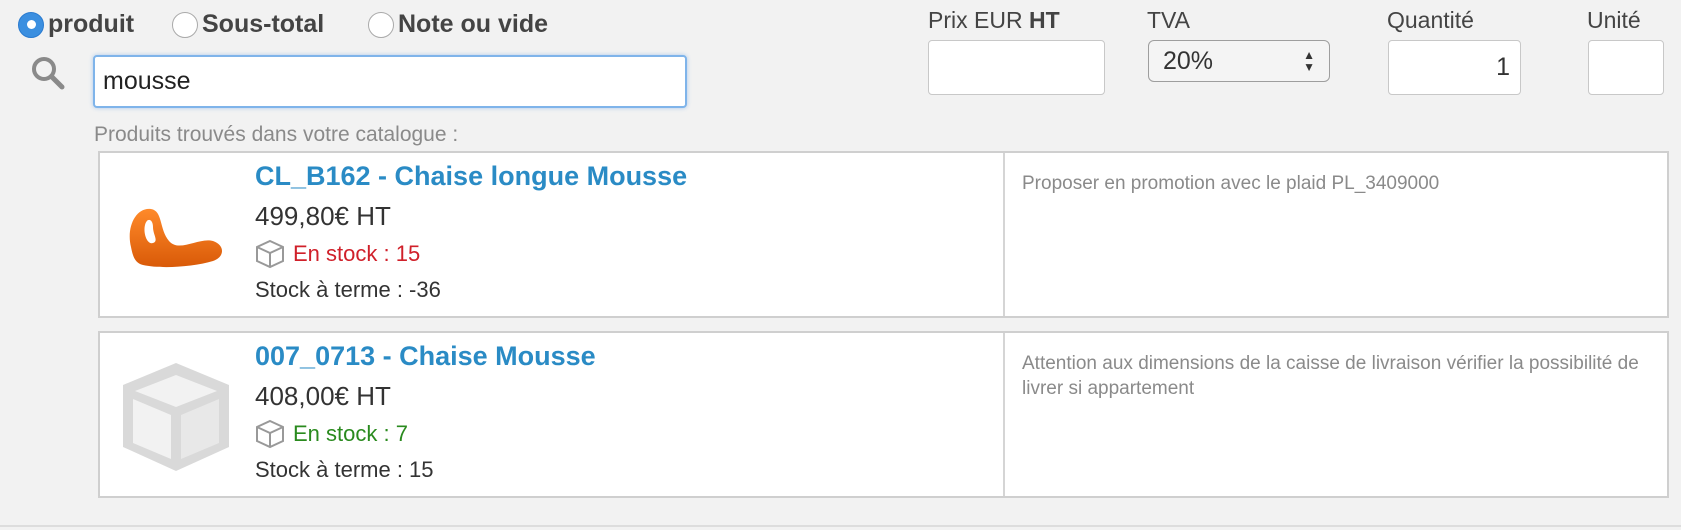  What do you see at coordinates (1430, 20) in the screenshot?
I see `quantity-label: Quantité` at bounding box center [1430, 20].